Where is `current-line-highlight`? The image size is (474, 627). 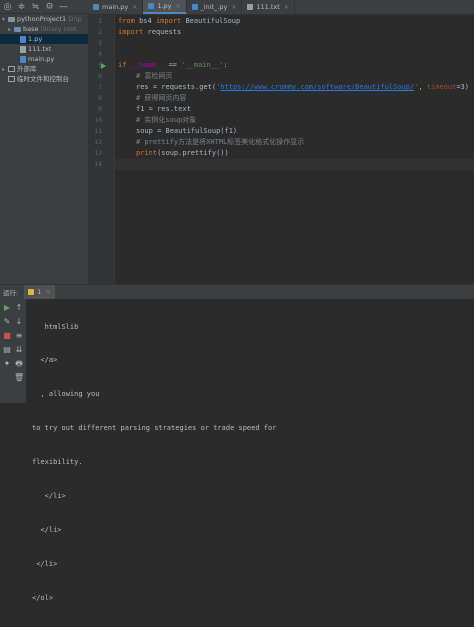 current-line-highlight is located at coordinates (294, 164).